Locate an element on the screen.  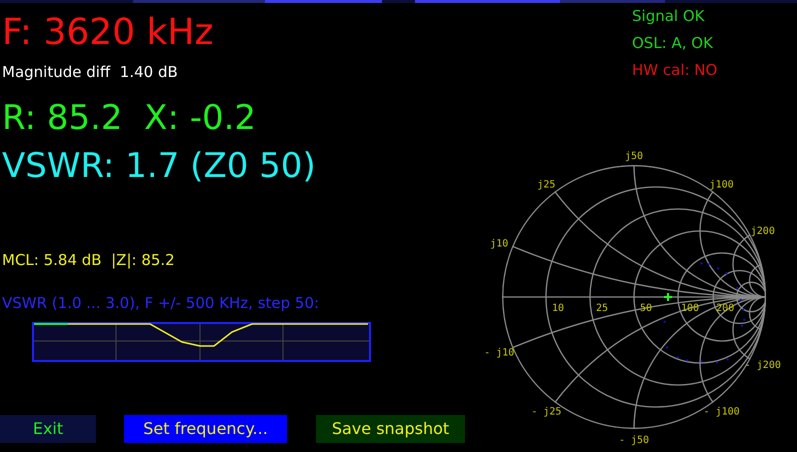
magnitude-diff-text: Magnitude diff 1.40 dB is located at coordinates (90, 72).